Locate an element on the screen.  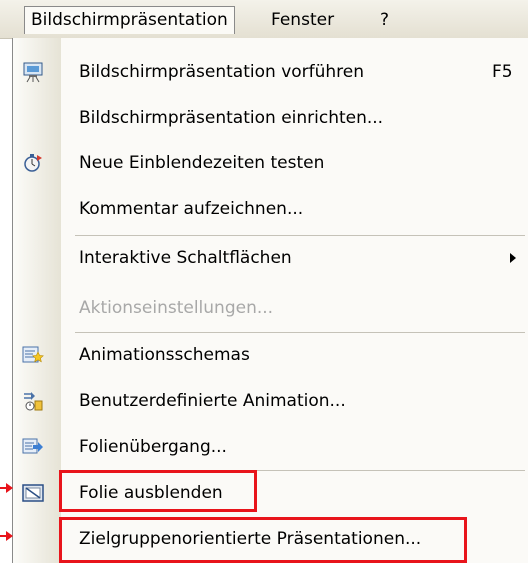
custom-animation-icon is located at coordinates (33, 401).